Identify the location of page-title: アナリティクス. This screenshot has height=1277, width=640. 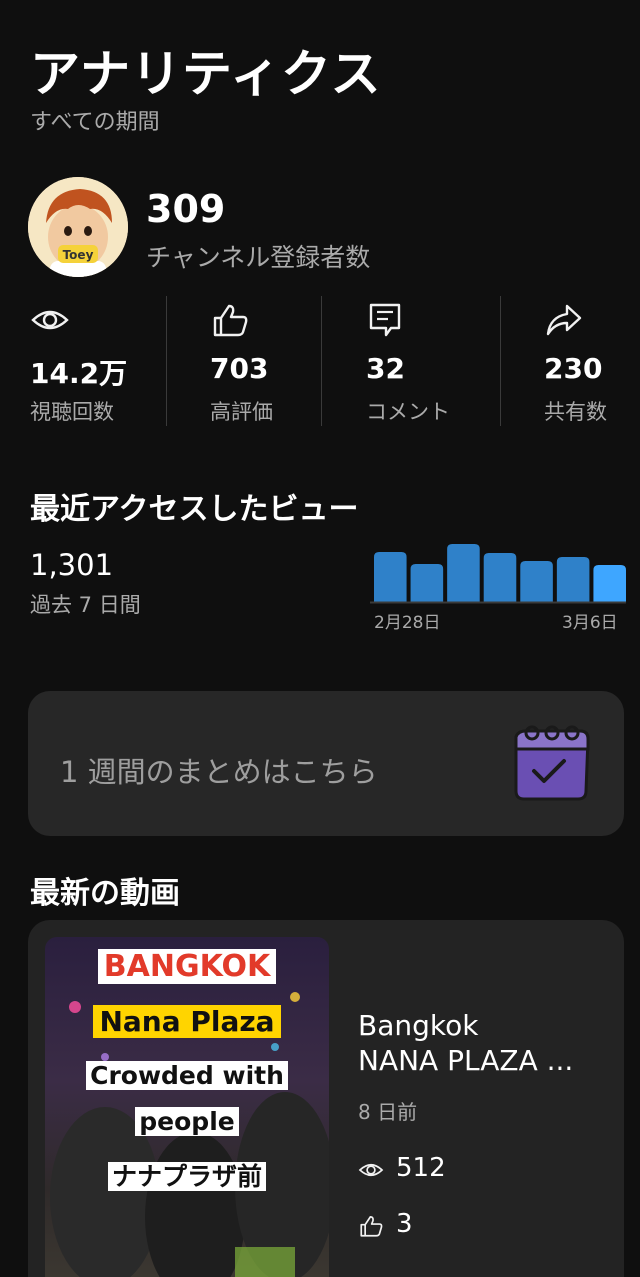
(206, 74).